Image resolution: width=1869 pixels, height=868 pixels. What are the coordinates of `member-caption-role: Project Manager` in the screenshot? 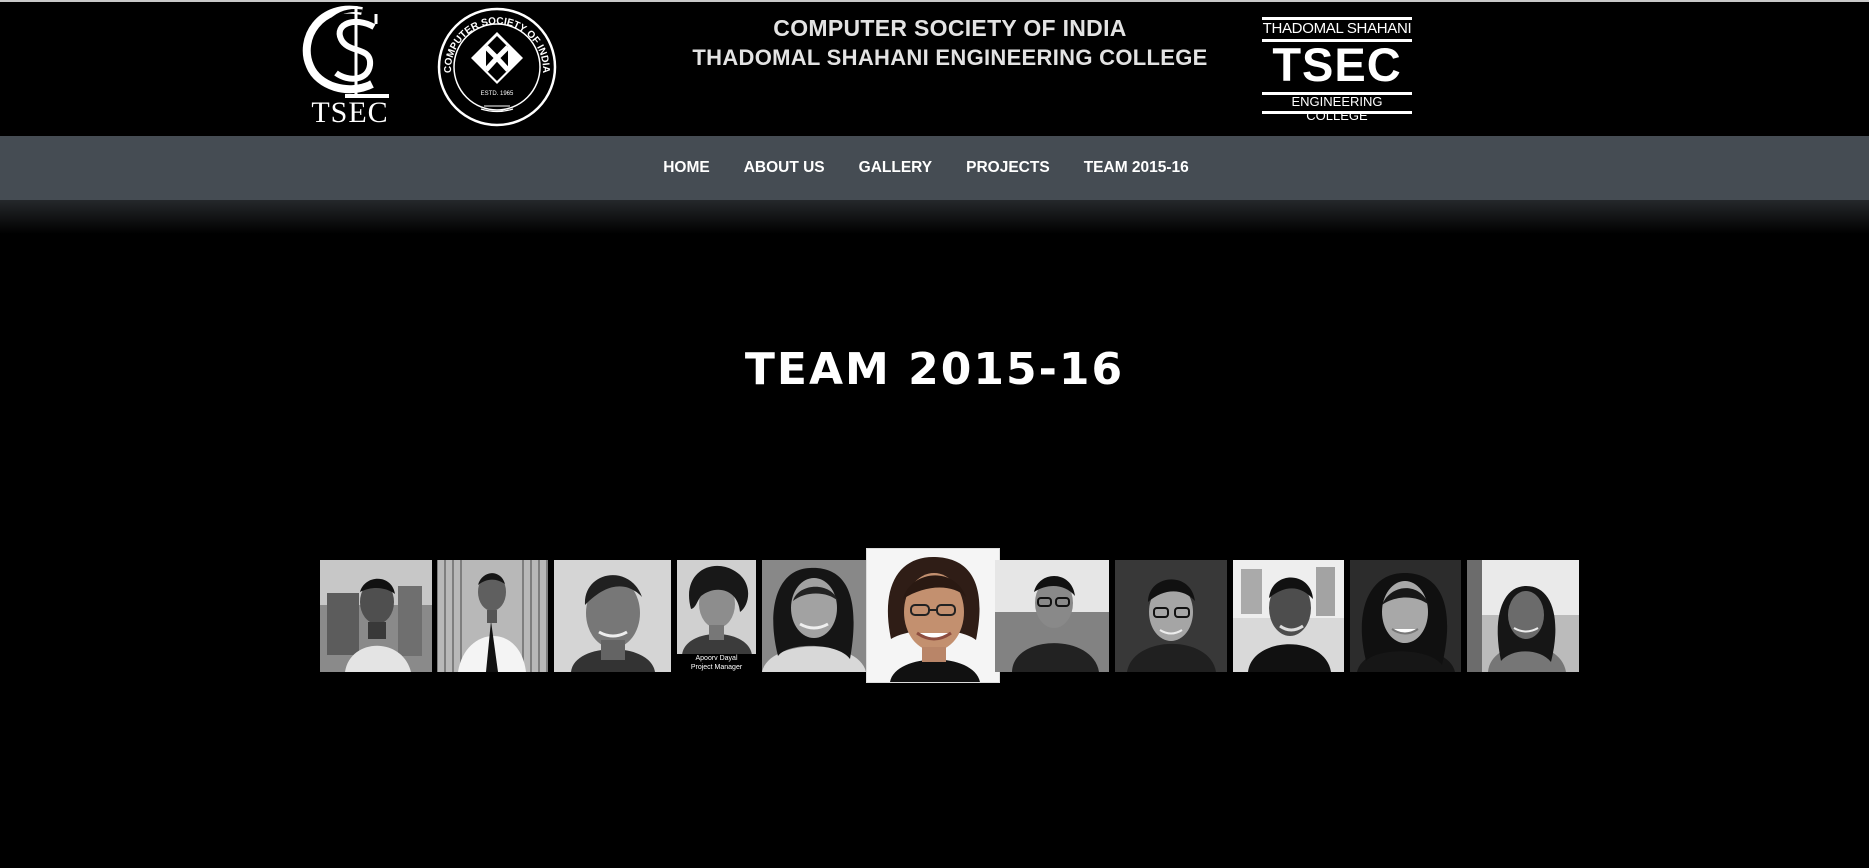 It's located at (716, 667).